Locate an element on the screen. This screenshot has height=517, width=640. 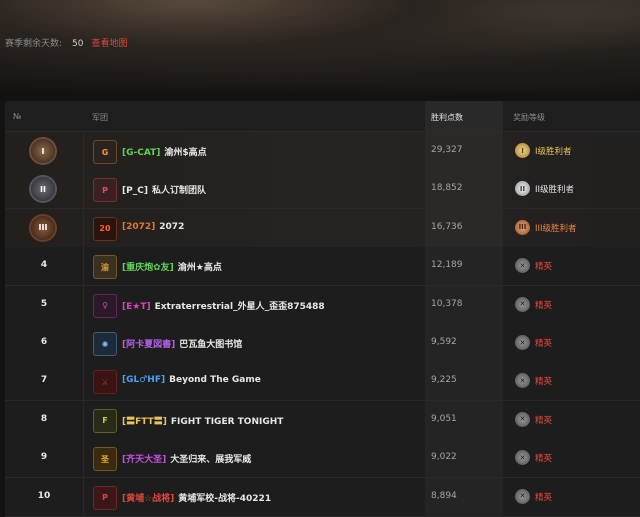
reward-tier-icon: II is located at coordinates (522, 189).